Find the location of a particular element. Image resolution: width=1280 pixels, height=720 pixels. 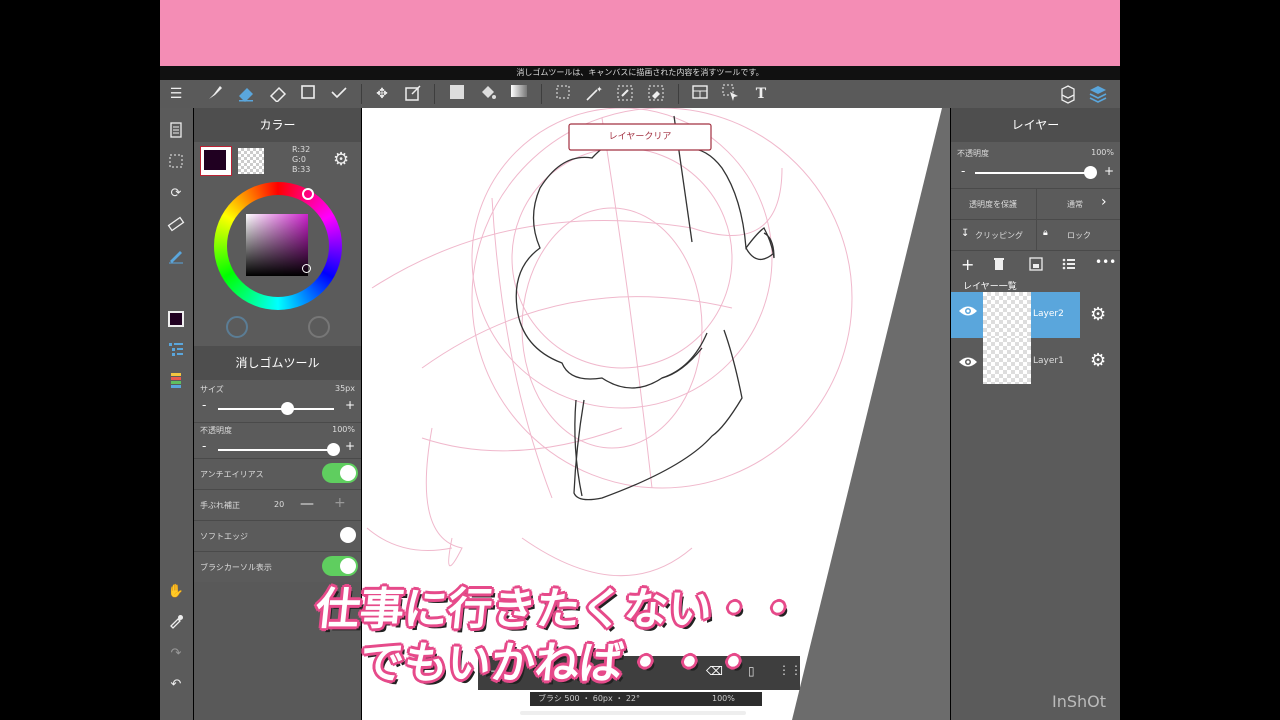

opacity-slider is located at coordinates (276, 450).